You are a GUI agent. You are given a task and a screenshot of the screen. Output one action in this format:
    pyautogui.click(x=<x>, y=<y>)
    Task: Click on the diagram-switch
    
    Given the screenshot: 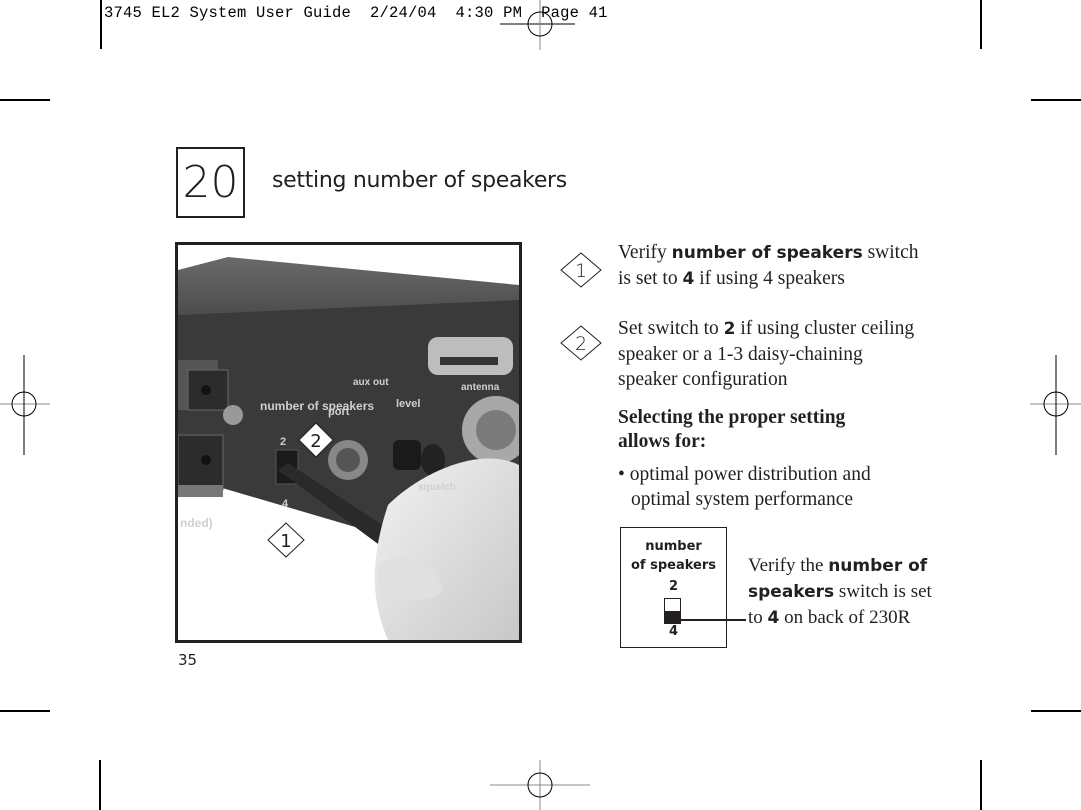 What is the action you would take?
    pyautogui.click(x=672, y=611)
    